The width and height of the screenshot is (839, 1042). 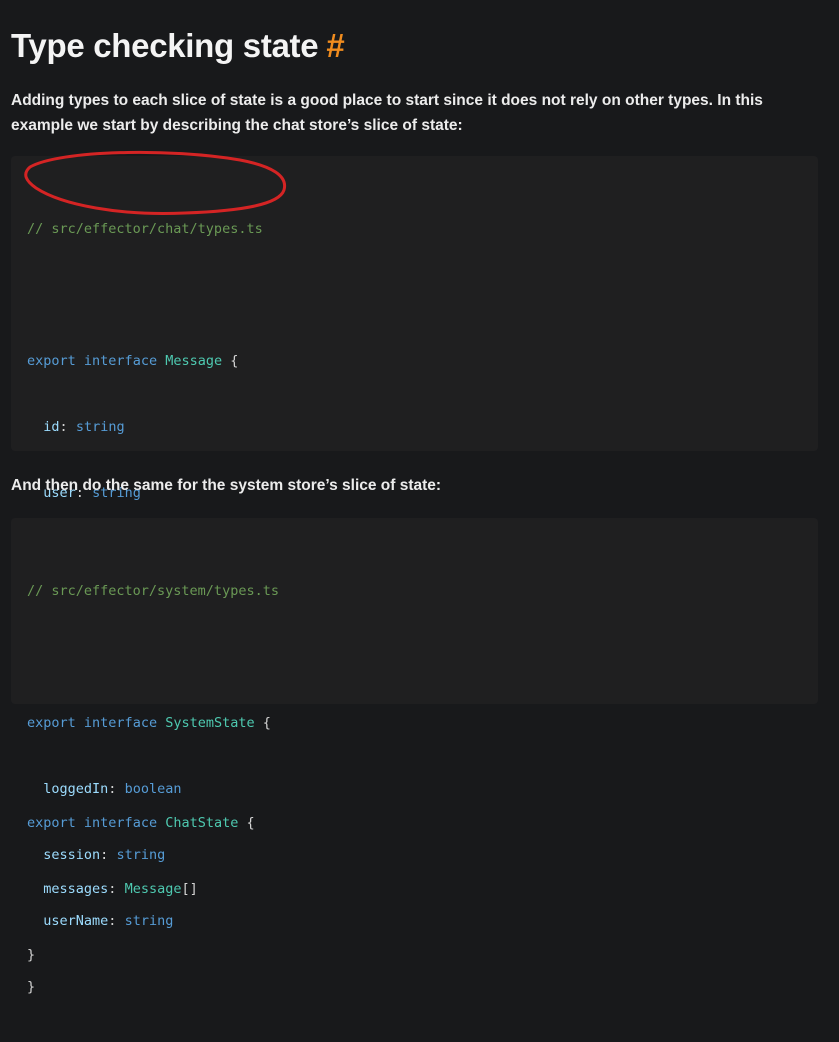 What do you see at coordinates (120, 361) in the screenshot?
I see `code-keyword: interface` at bounding box center [120, 361].